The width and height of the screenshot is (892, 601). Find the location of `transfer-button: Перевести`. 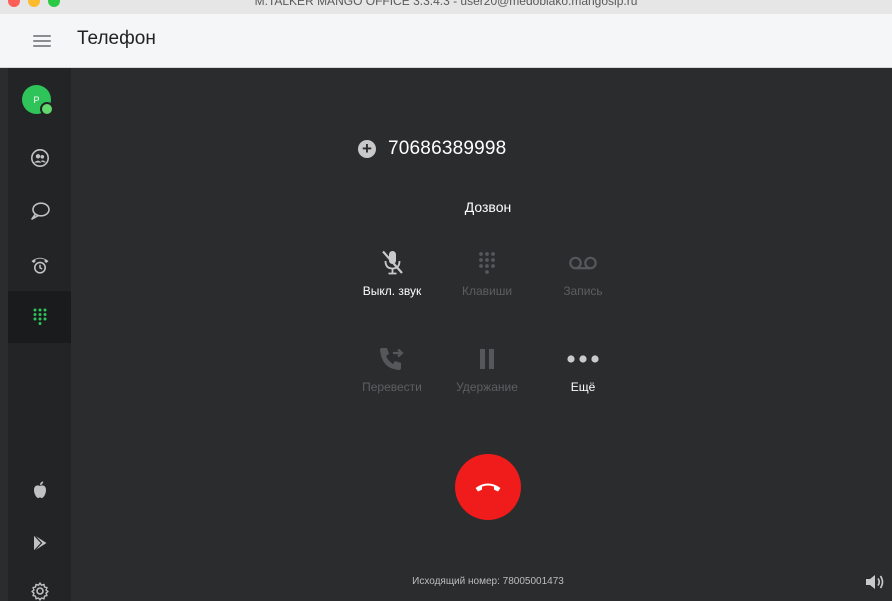

transfer-button: Перевести is located at coordinates (392, 368).